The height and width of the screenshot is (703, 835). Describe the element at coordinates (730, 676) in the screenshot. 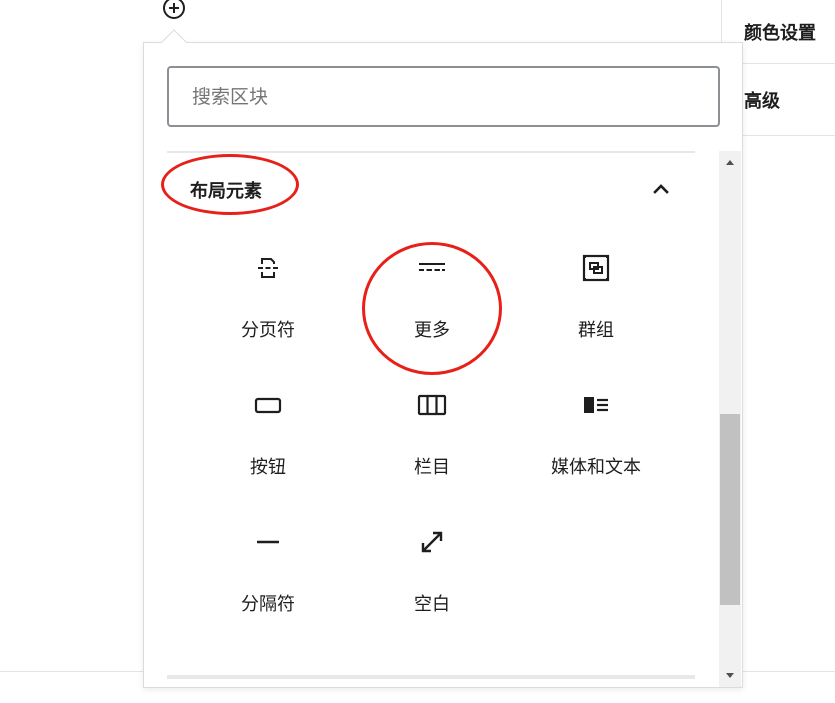

I see `scroll-down-arrow-icon` at that location.